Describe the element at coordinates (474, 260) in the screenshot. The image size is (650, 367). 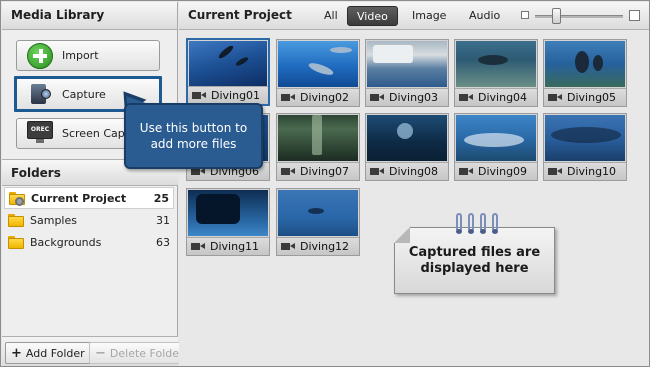
I see `captured-files-note: Captured files are displayed here` at that location.